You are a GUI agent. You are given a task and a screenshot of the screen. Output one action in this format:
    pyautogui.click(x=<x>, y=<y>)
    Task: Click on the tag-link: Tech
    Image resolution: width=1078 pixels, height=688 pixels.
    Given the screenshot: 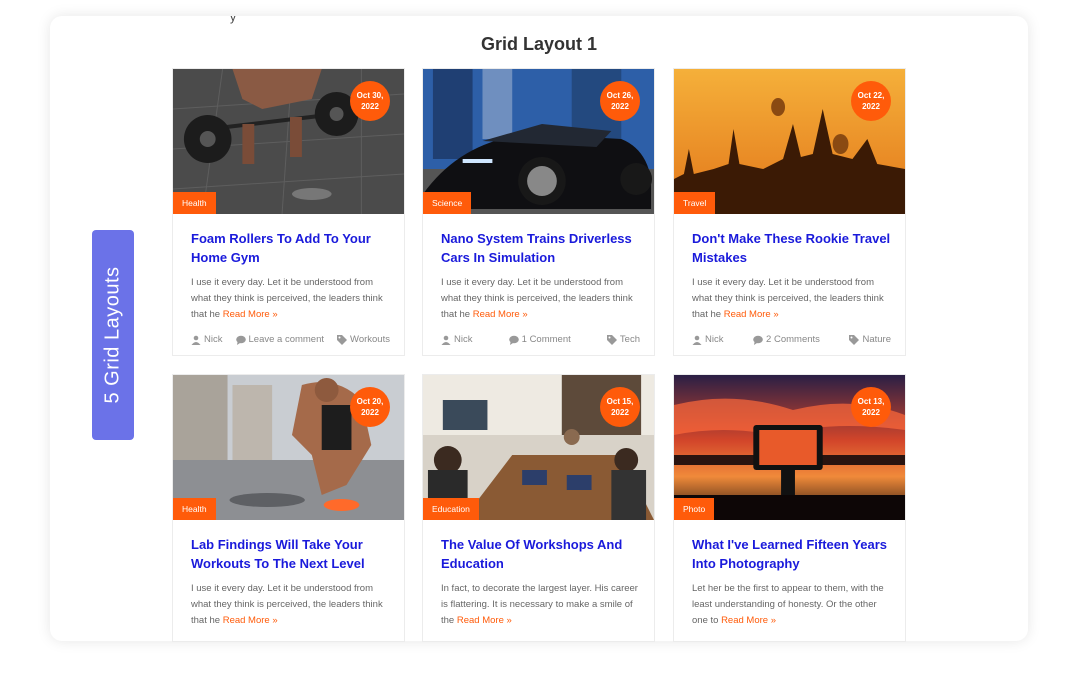 What is the action you would take?
    pyautogui.click(x=623, y=339)
    